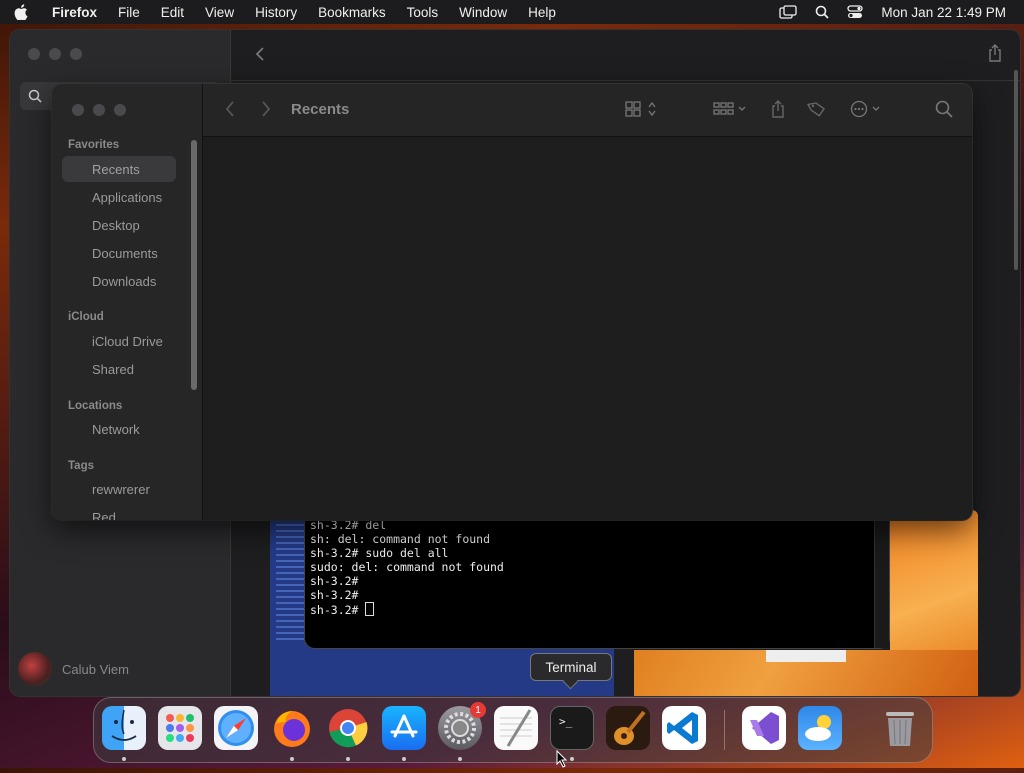 The height and width of the screenshot is (773, 1024). Describe the element at coordinates (119, 429) in the screenshot. I see `sidebar-item-network: Network` at that location.